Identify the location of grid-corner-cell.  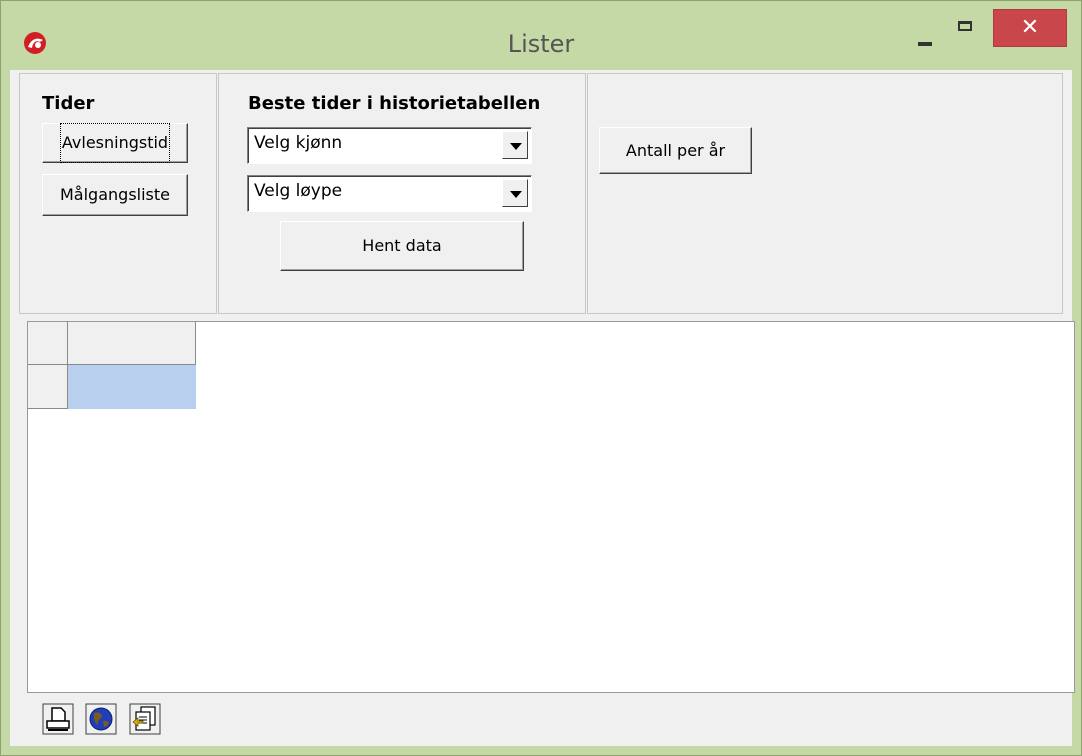
(48, 343).